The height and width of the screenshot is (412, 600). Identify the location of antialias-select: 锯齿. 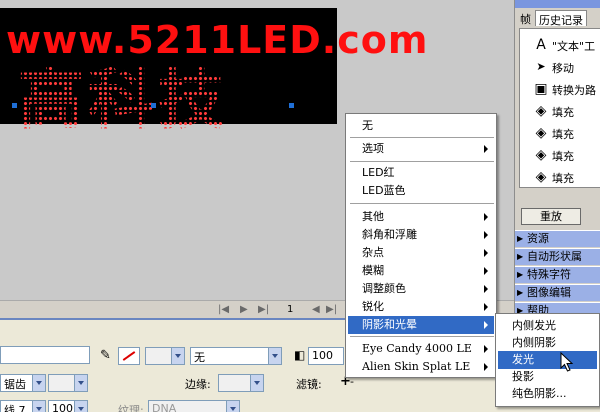
(23, 383).